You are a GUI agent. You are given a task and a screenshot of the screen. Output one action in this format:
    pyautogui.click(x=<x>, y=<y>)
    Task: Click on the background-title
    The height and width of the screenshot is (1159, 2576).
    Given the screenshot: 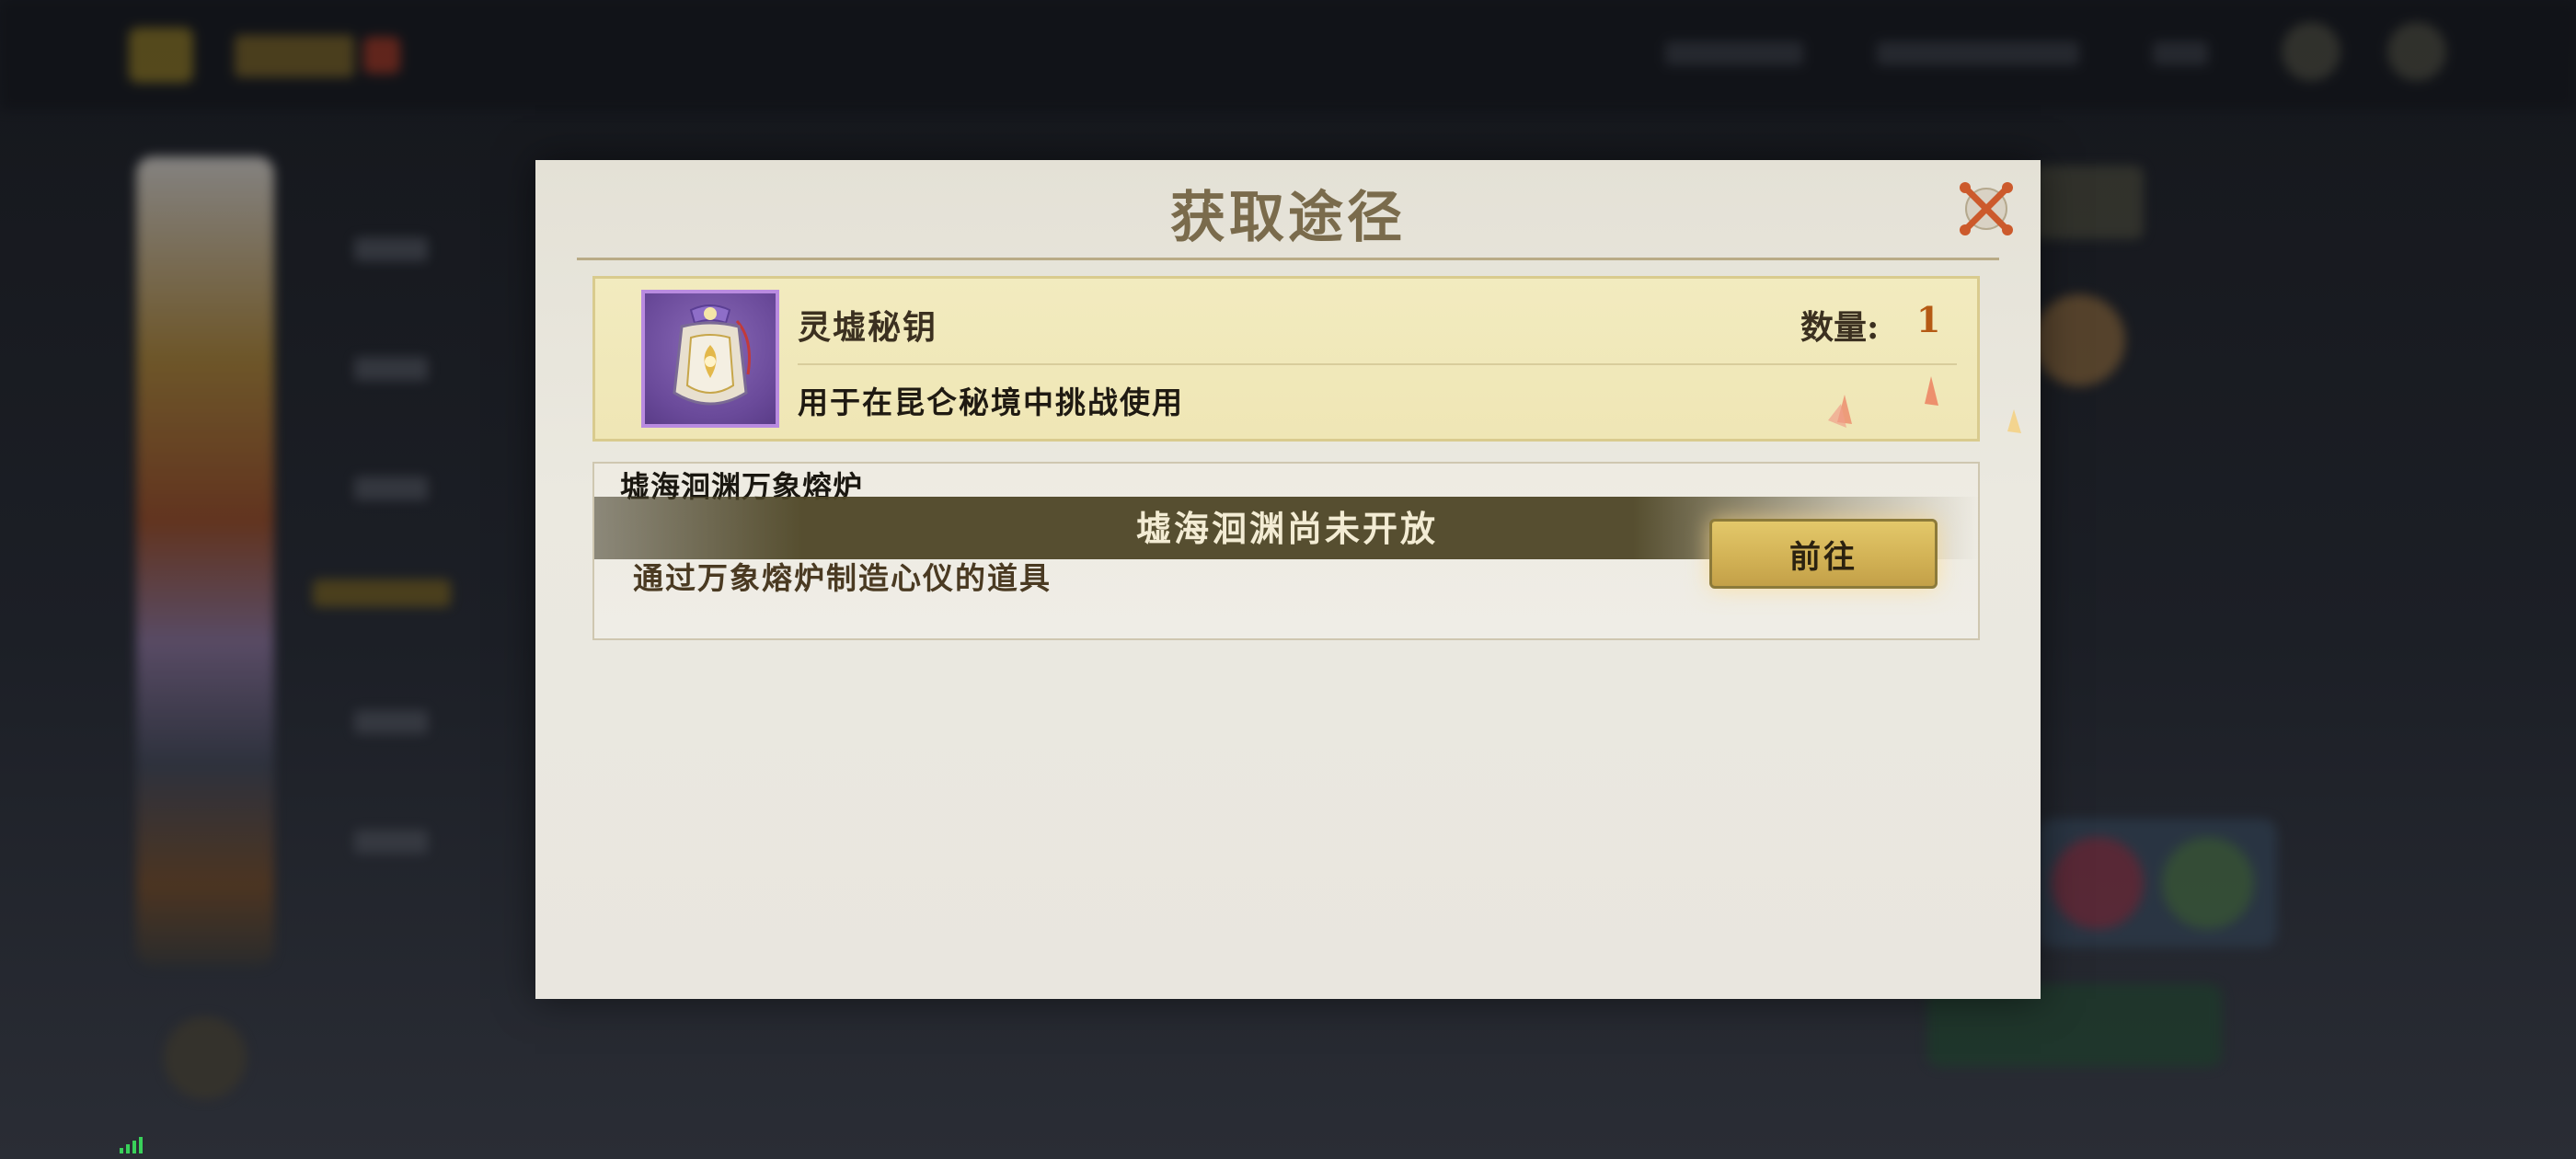 What is the action you would take?
    pyautogui.click(x=294, y=56)
    